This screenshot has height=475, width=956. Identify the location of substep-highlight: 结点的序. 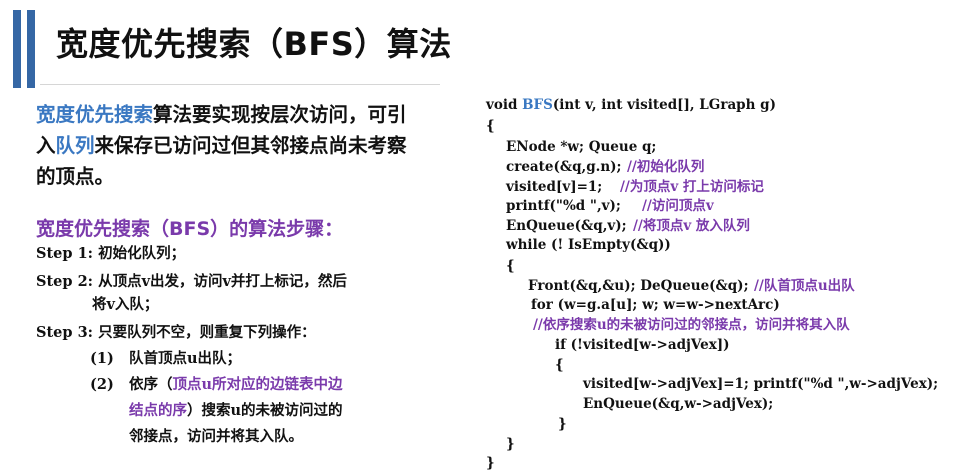
(158, 410).